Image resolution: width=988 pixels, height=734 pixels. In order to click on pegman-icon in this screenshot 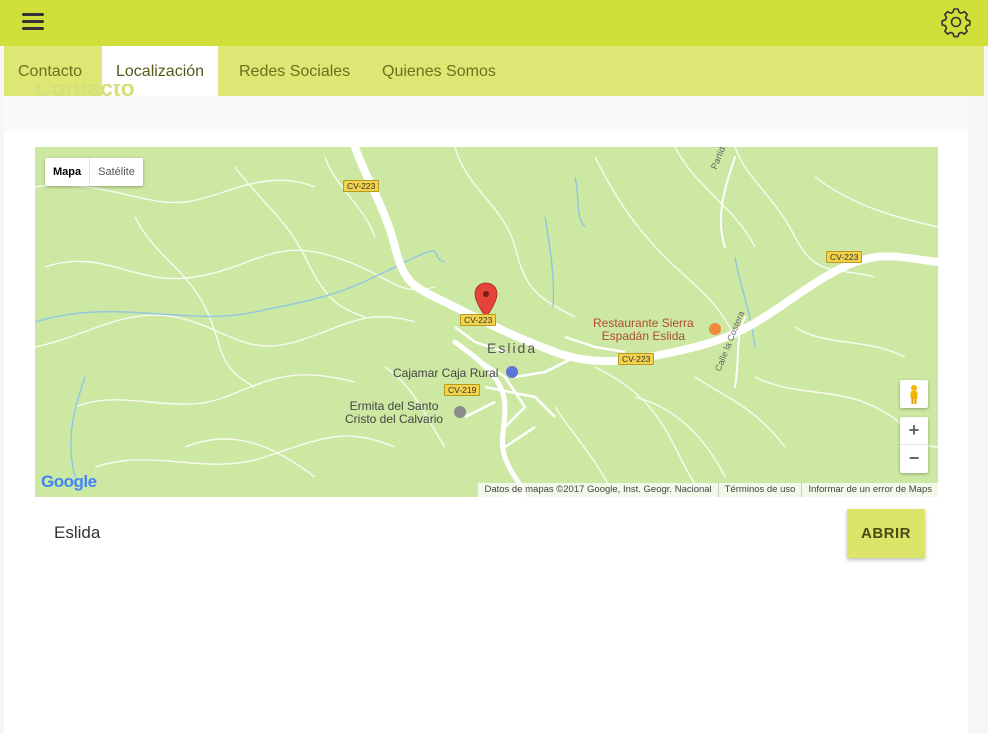, I will do `click(914, 394)`.